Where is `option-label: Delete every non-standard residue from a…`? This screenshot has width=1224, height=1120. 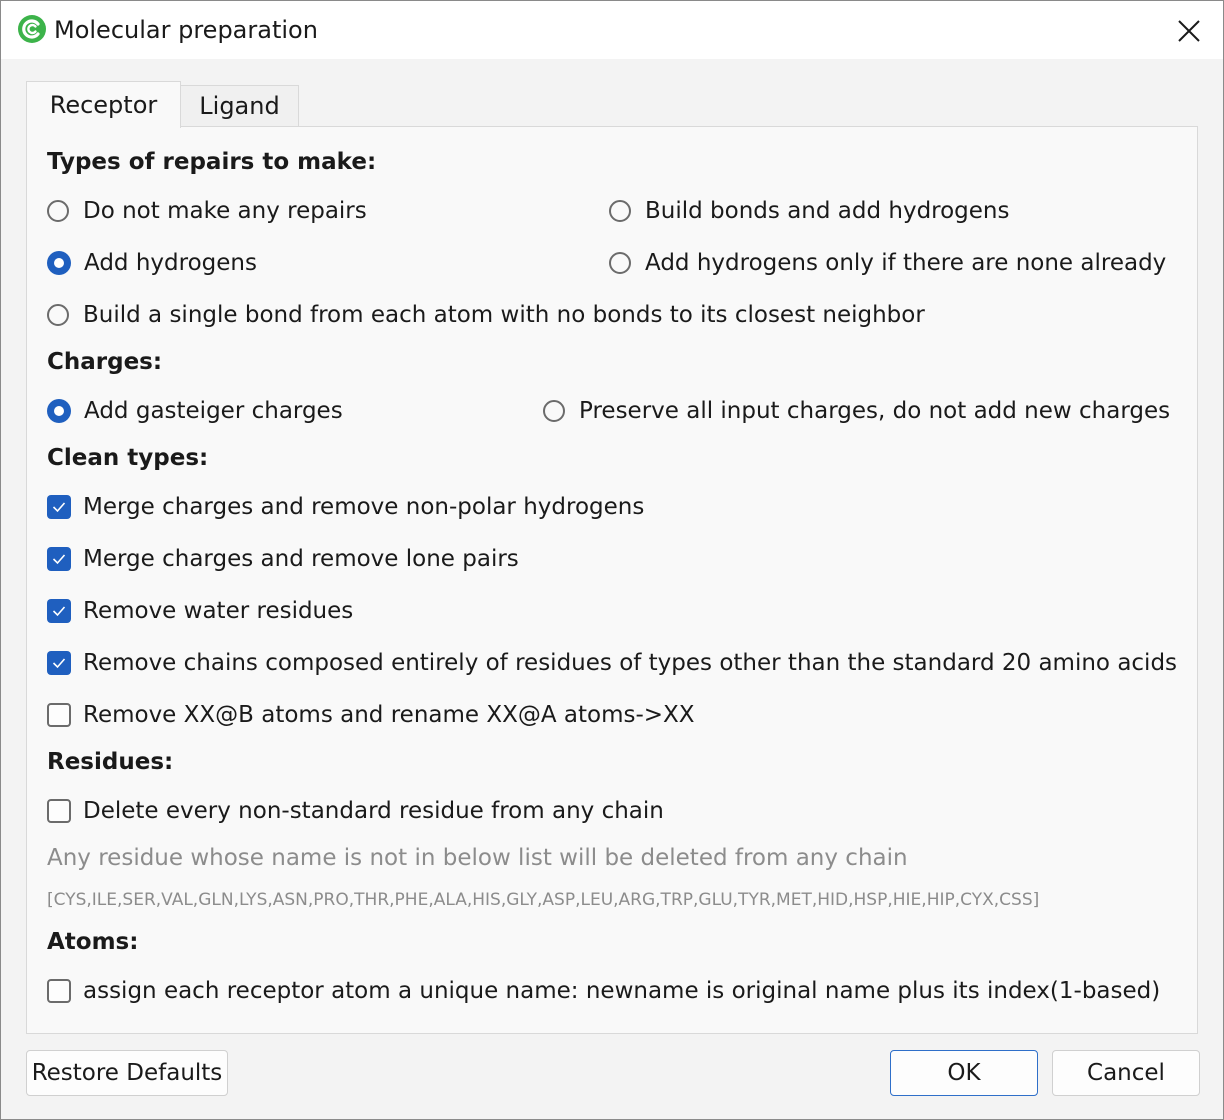
option-label: Delete every non-standard residue from a… is located at coordinates (373, 811).